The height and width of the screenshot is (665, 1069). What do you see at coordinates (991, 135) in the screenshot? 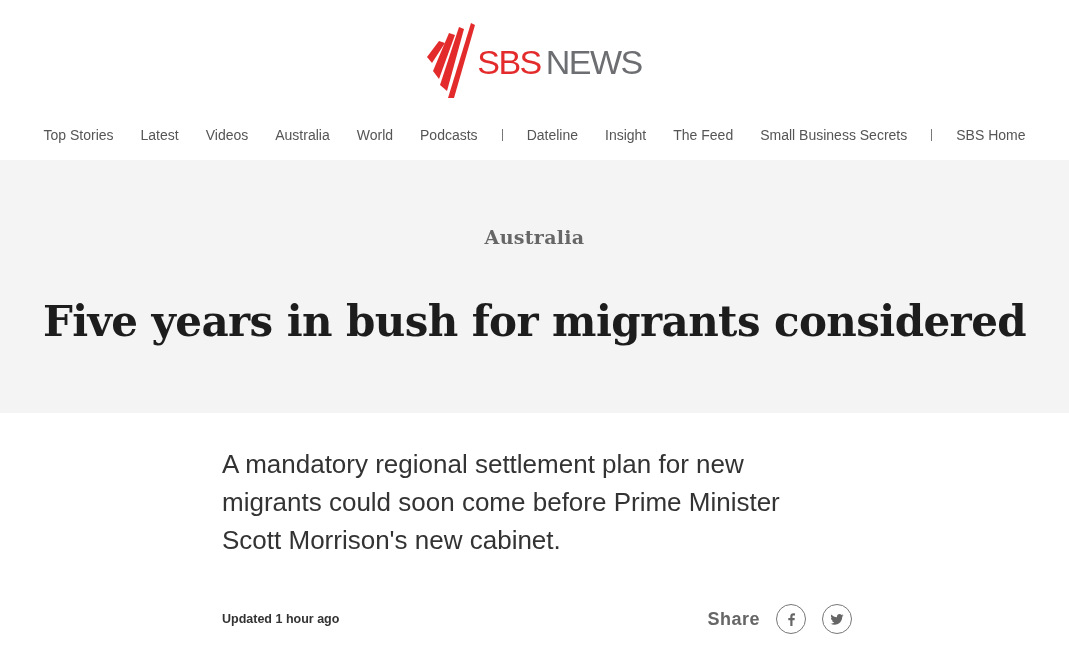
I see `nav-link: SBS Home` at bounding box center [991, 135].